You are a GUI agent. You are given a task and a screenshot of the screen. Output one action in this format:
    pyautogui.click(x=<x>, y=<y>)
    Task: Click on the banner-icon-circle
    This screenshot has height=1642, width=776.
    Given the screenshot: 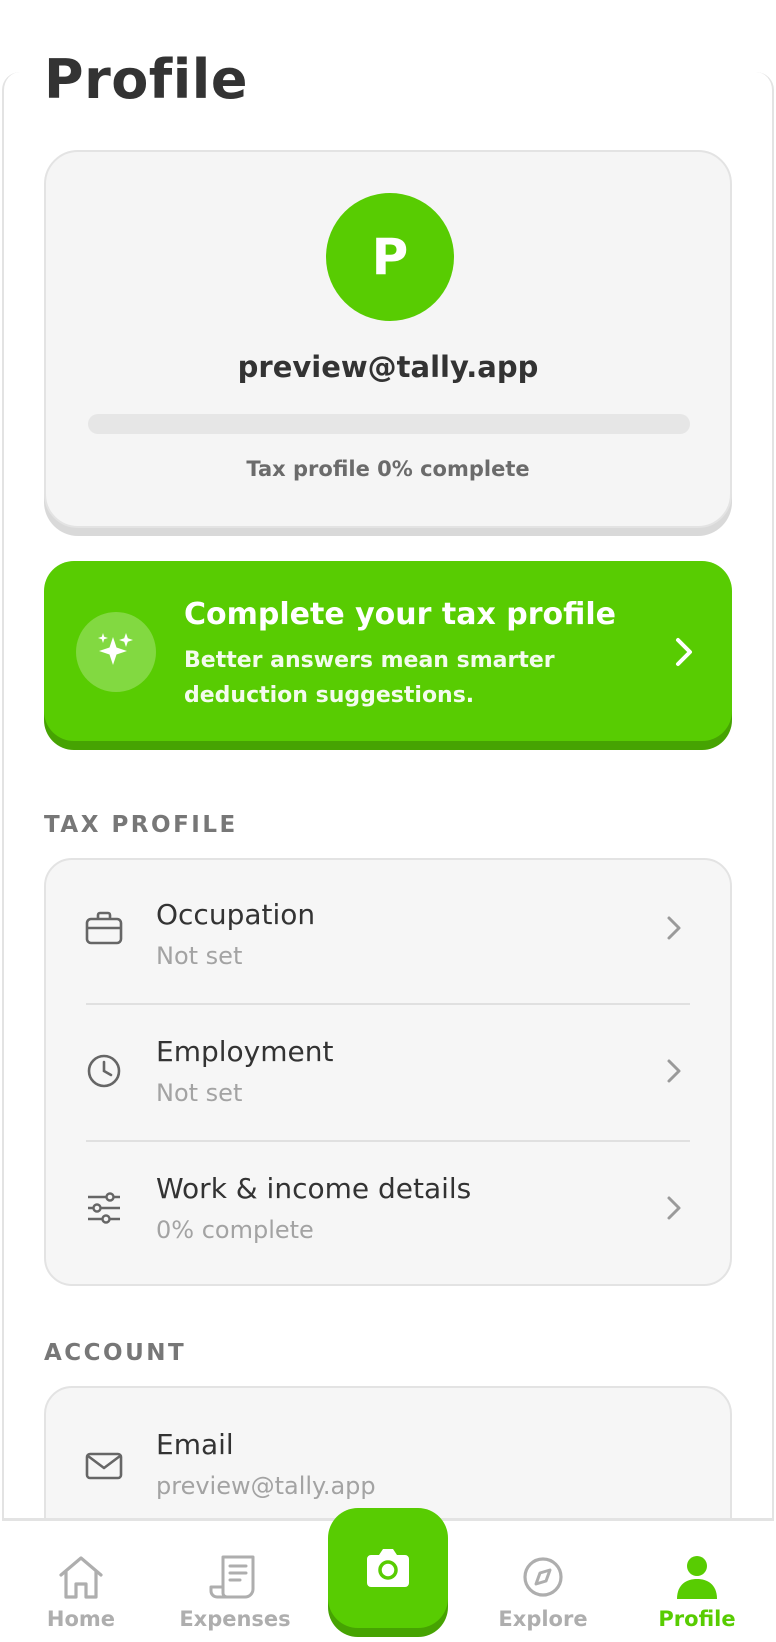 What is the action you would take?
    pyautogui.click(x=116, y=652)
    